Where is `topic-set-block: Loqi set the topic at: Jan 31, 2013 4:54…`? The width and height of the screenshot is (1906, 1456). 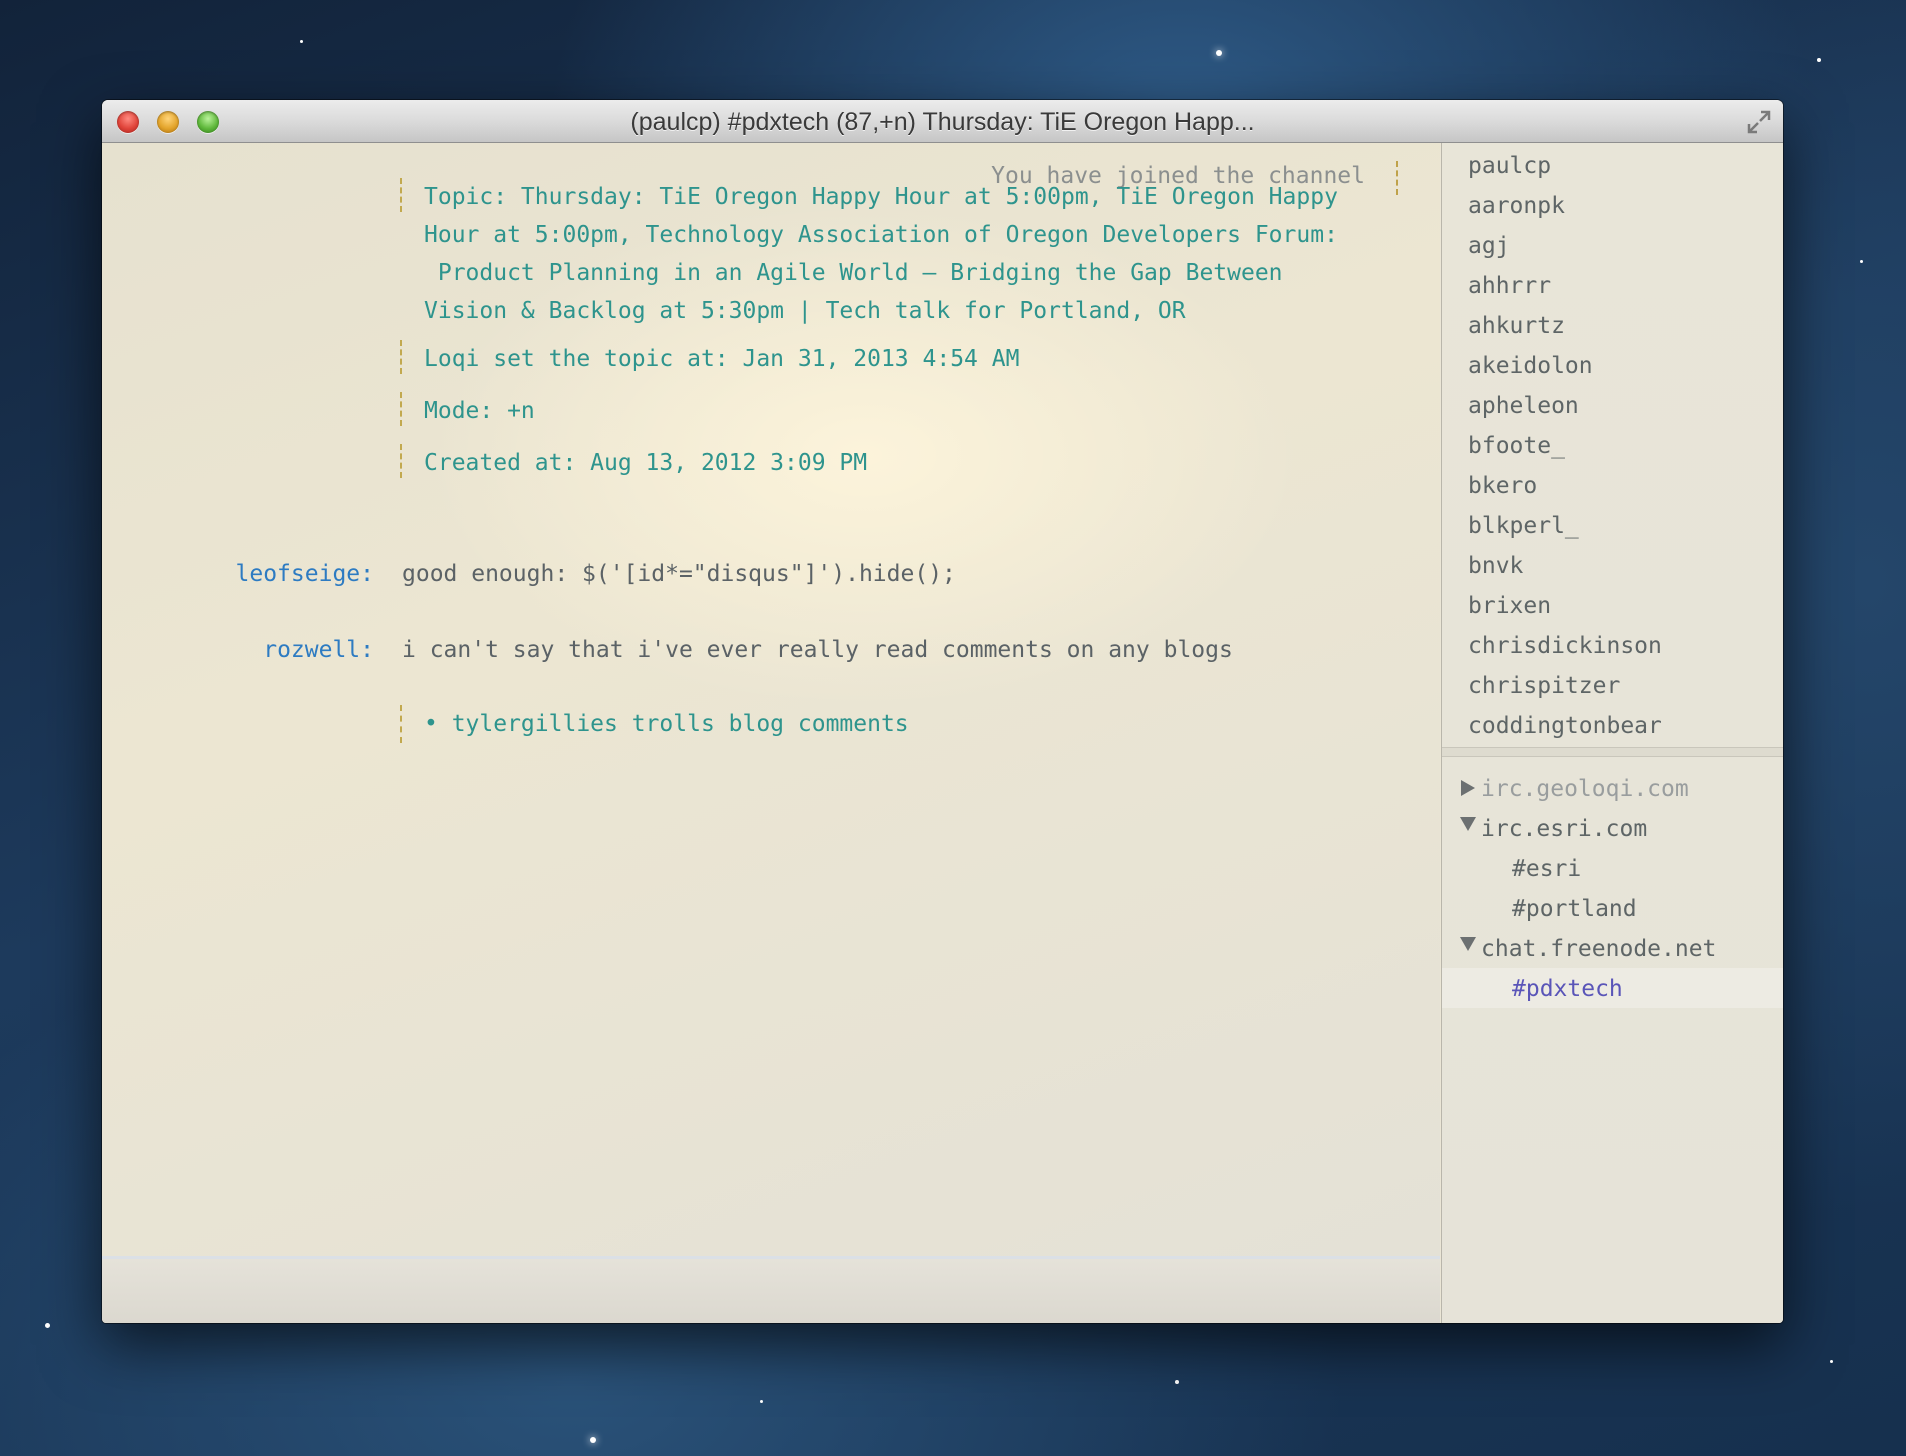
topic-set-block: Loqi set the topic at: Jan 31, 2013 4:54… is located at coordinates (709, 359).